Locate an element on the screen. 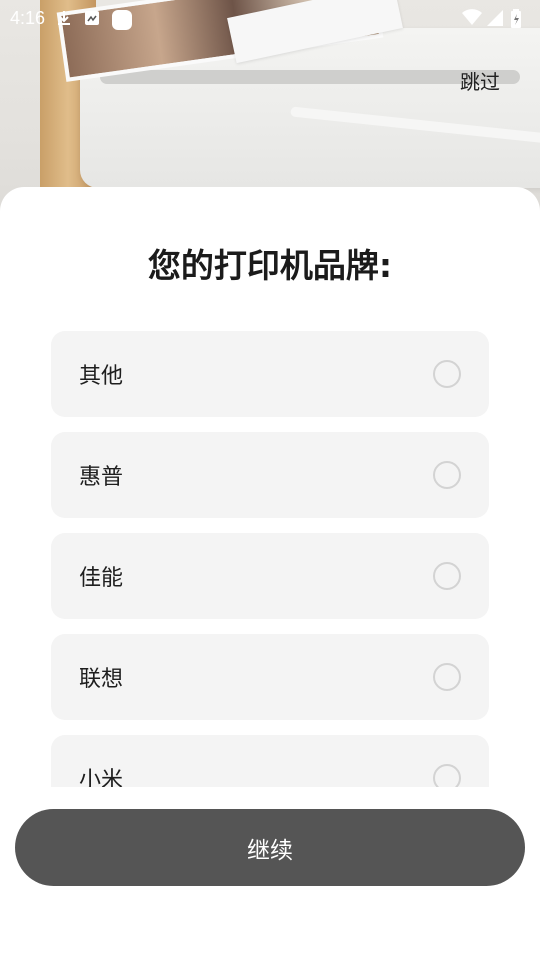  option-label: 其他 is located at coordinates (101, 376).